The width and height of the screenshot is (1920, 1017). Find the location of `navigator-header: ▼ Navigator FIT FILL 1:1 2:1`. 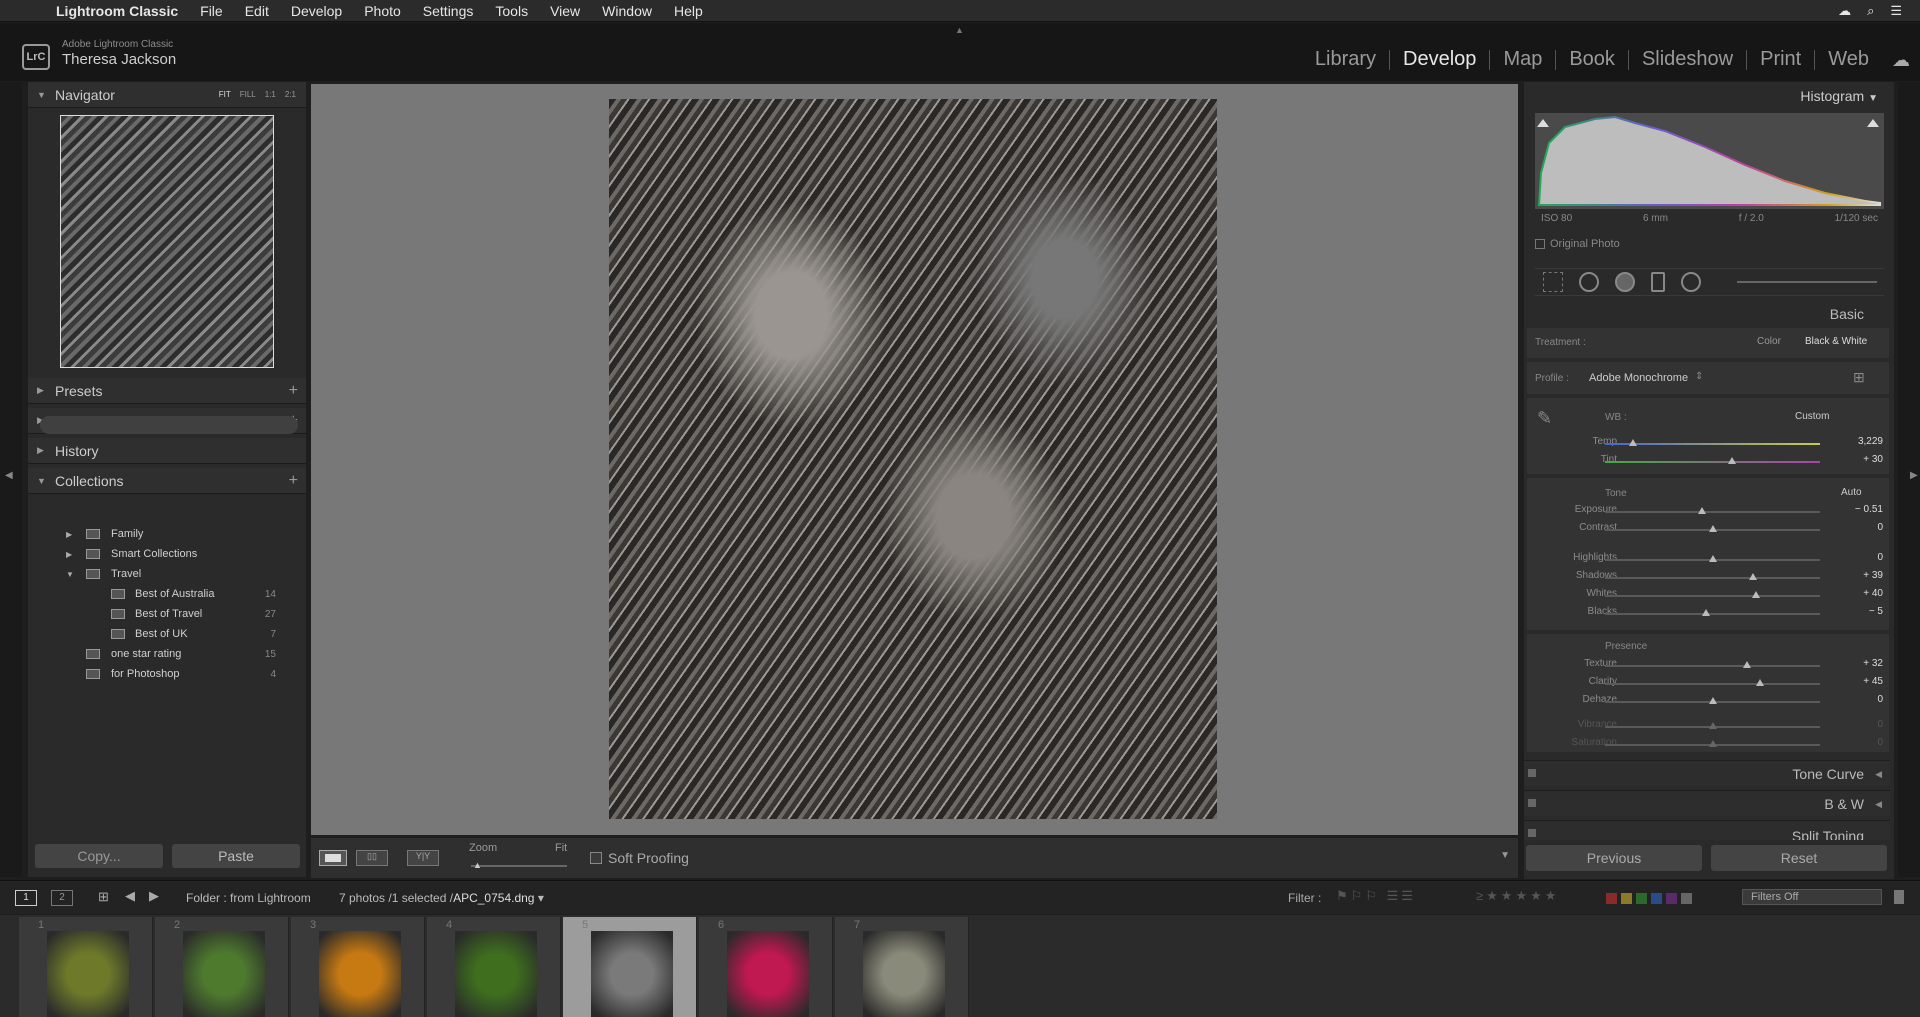

navigator-header: ▼ Navigator FIT FILL 1:1 2:1 is located at coordinates (167, 95).